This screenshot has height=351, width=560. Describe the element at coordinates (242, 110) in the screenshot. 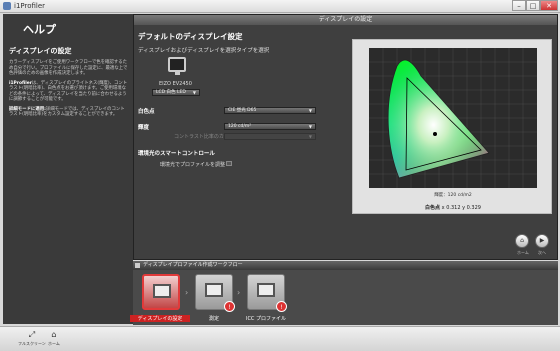

I see `whitepoint-value: CIE 昼光 D65` at that location.